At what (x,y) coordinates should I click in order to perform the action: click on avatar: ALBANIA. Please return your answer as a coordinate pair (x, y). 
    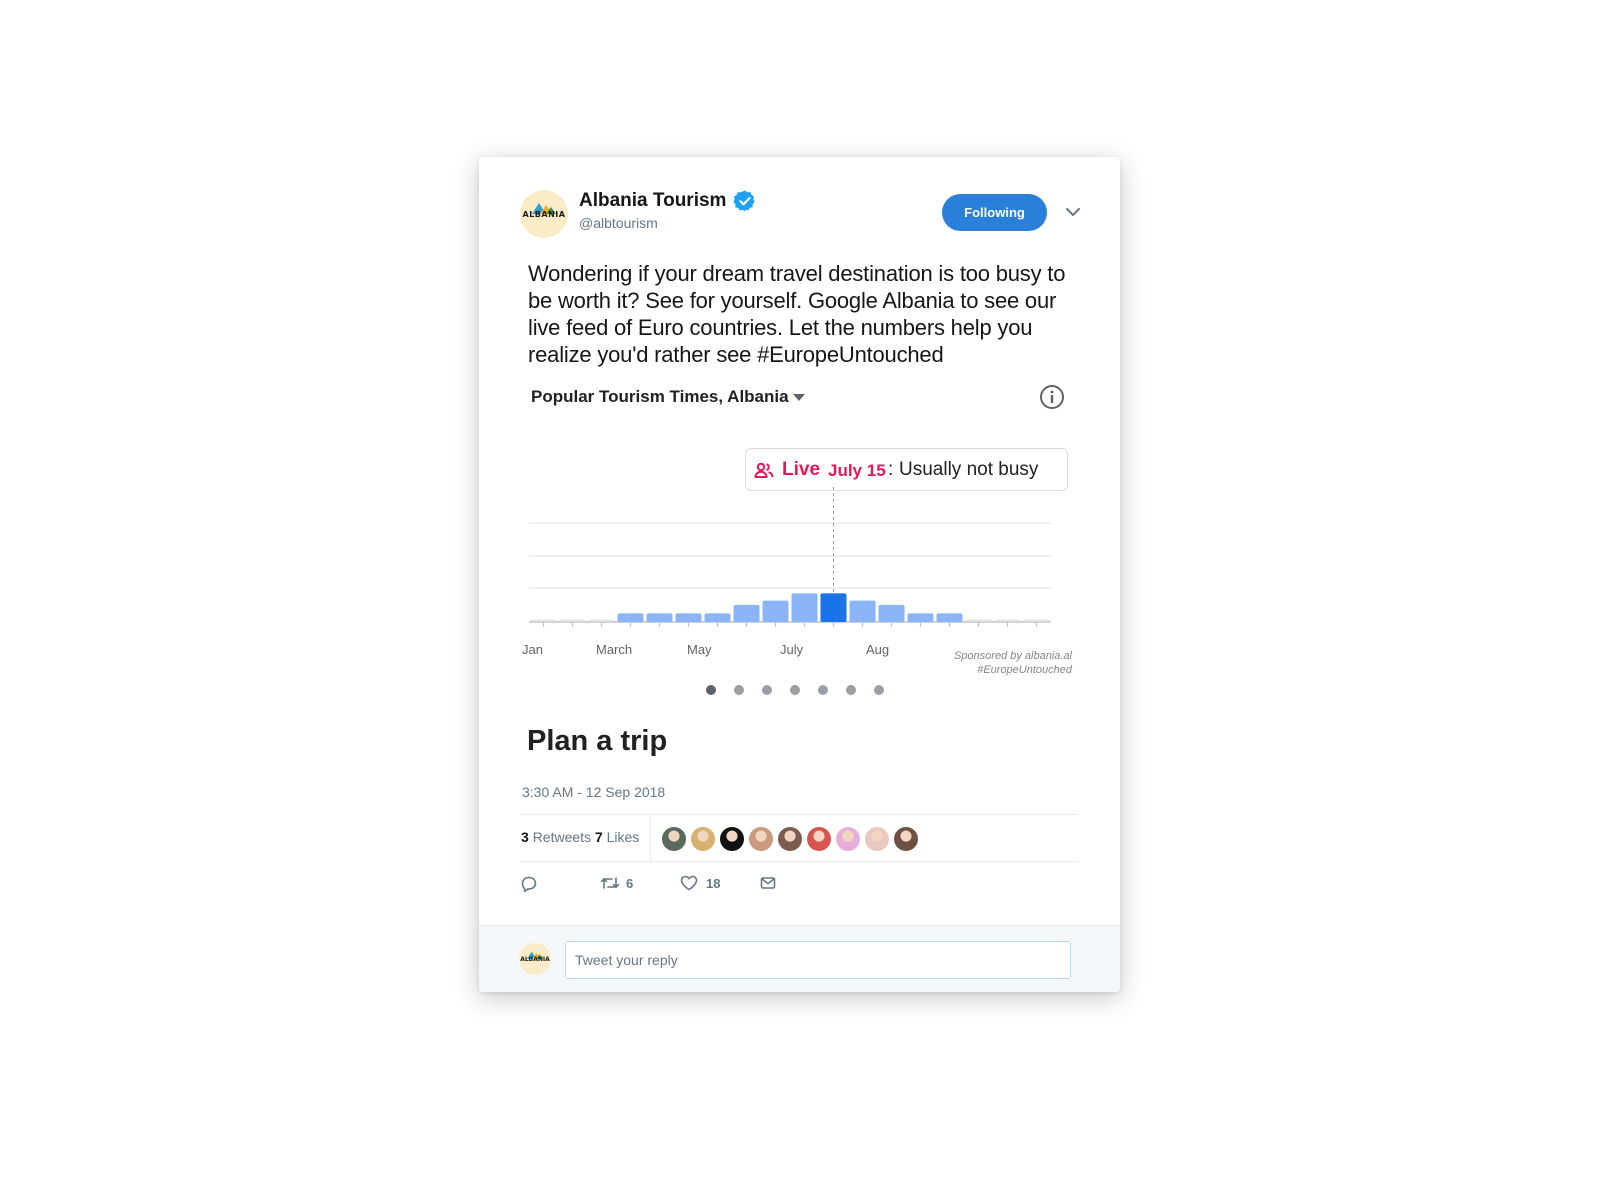
    Looking at the image, I should click on (544, 214).